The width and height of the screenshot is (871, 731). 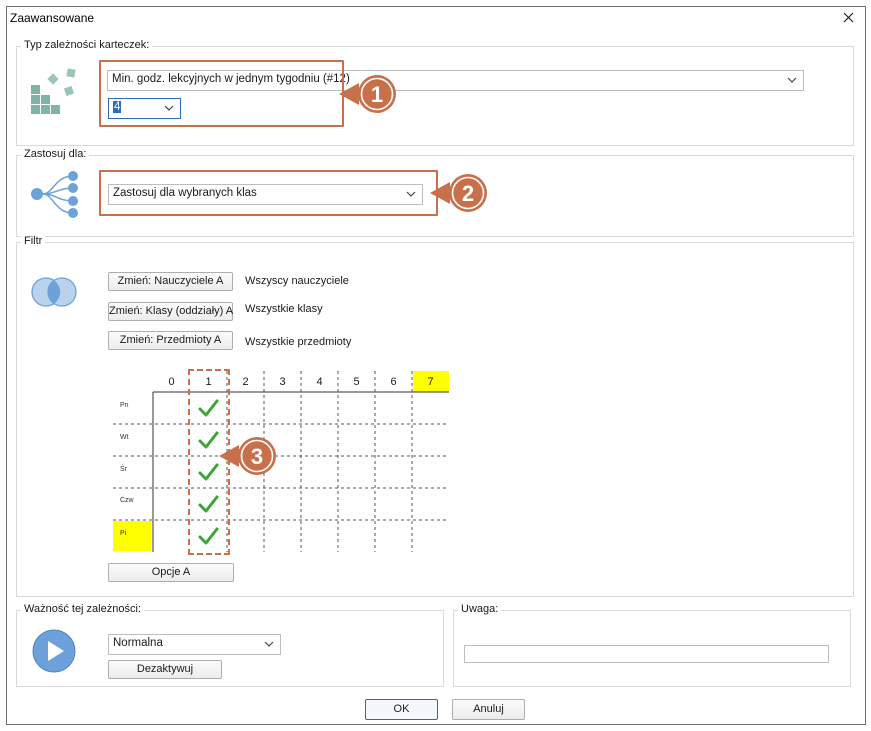 What do you see at coordinates (282, 382) in the screenshot?
I see `column-label-3: 3` at bounding box center [282, 382].